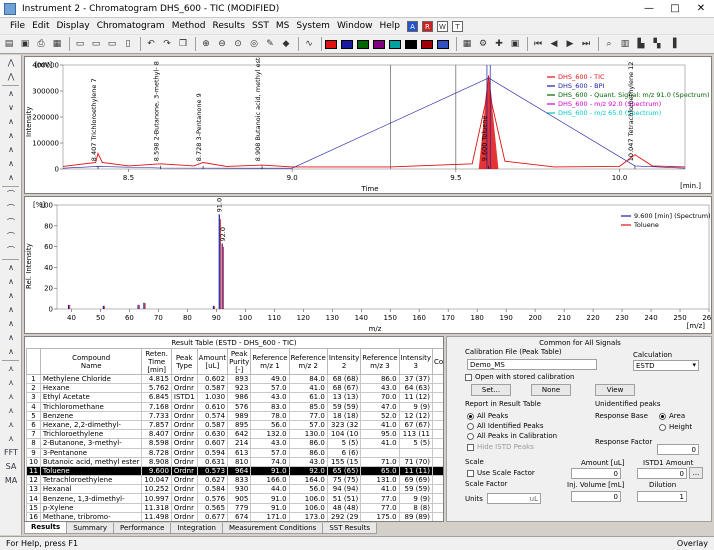 Image resolution: width=714 pixels, height=550 pixels. Describe the element at coordinates (9, 44) in the screenshot. I see `open-icon: ▤` at that location.